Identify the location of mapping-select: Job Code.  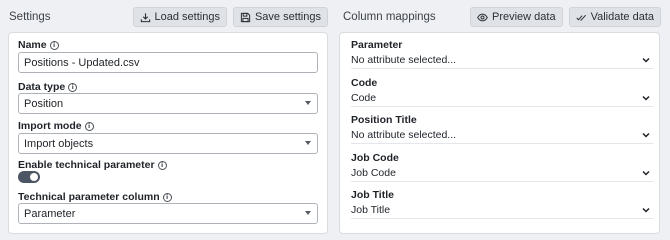
(502, 173).